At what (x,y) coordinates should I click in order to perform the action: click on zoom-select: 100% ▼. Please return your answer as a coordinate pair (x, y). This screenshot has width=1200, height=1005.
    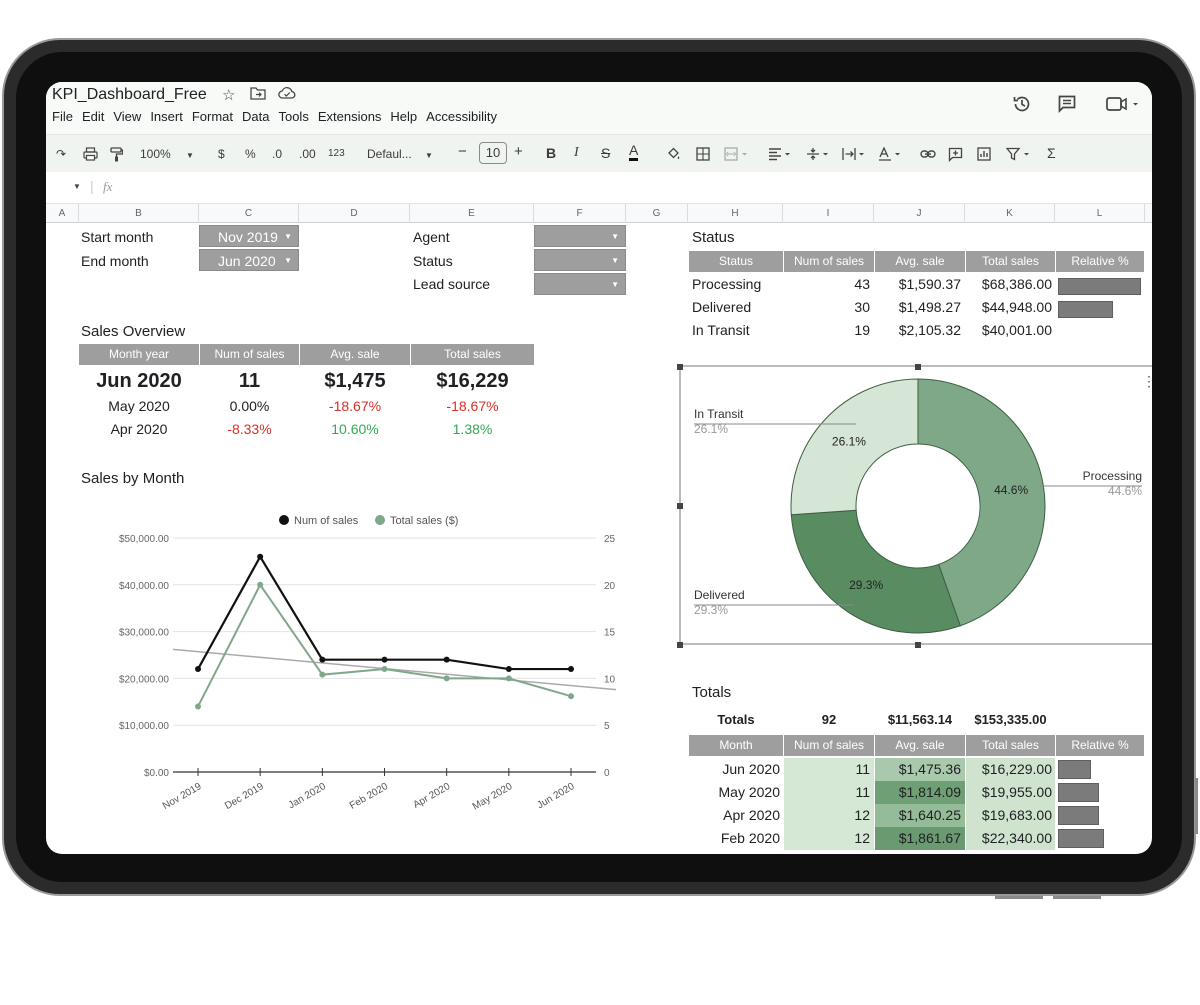
    Looking at the image, I should click on (167, 154).